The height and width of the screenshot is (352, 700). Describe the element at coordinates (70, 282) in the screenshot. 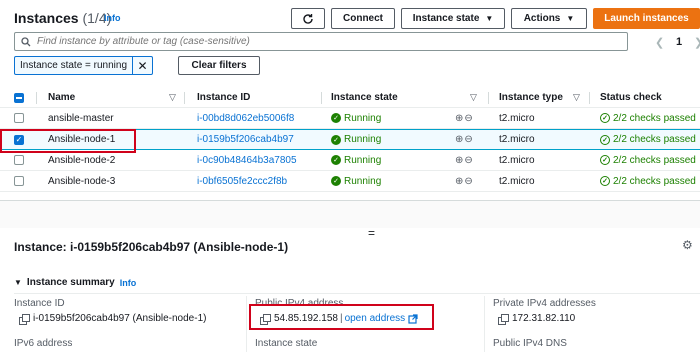

I see `summary-label: Instance summary` at that location.